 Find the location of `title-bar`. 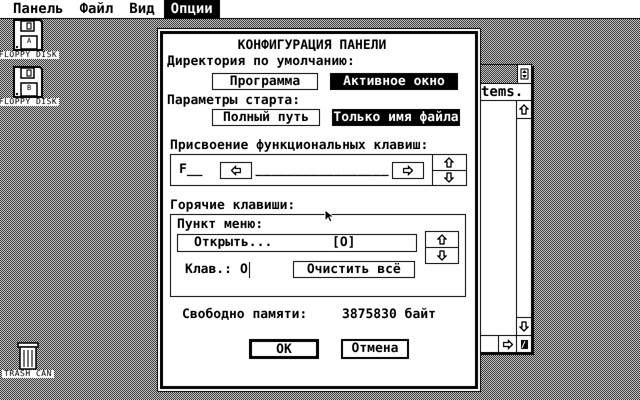

title-bar is located at coordinates (498, 74).